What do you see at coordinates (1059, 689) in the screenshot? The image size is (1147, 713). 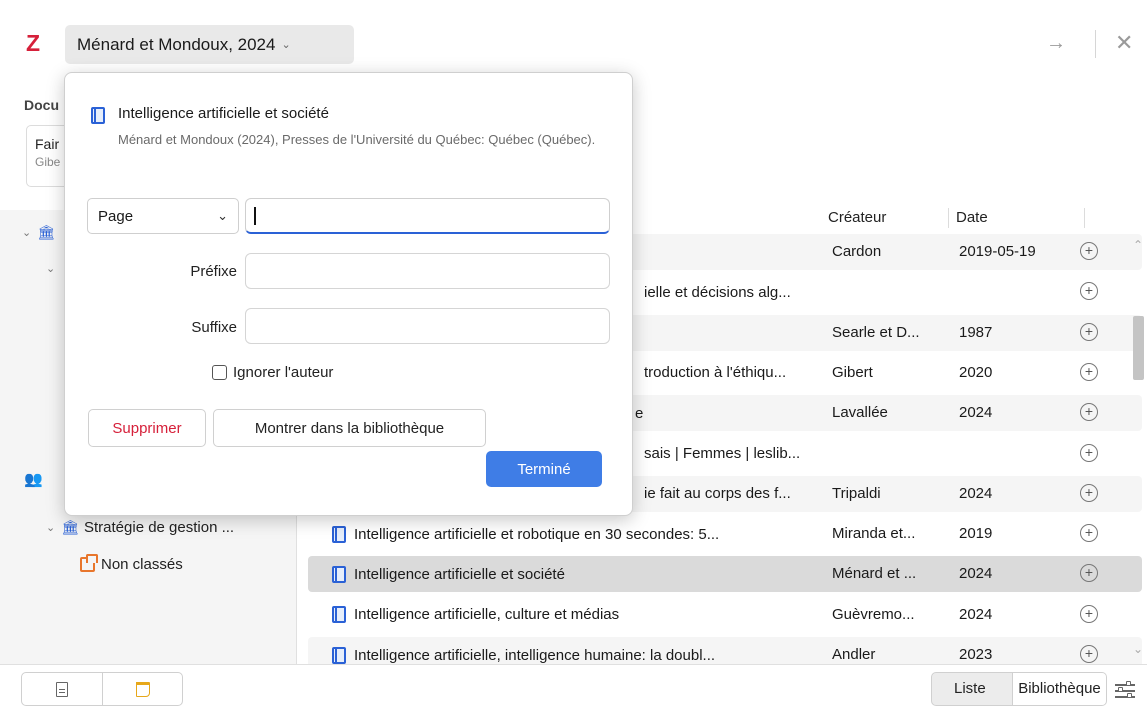 I see `toggle-library: Bibliothèque` at bounding box center [1059, 689].